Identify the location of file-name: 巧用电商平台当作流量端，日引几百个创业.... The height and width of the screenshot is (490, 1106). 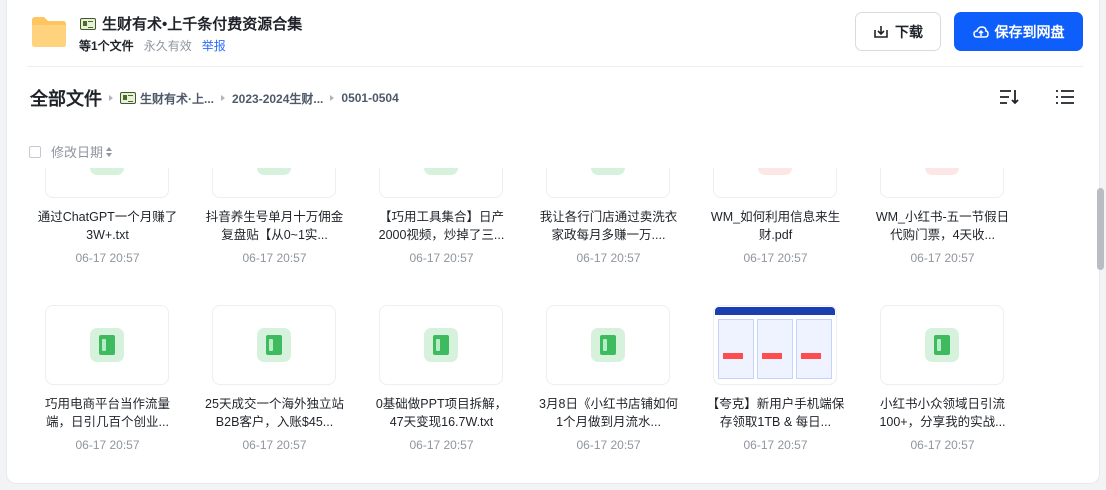
(107, 413).